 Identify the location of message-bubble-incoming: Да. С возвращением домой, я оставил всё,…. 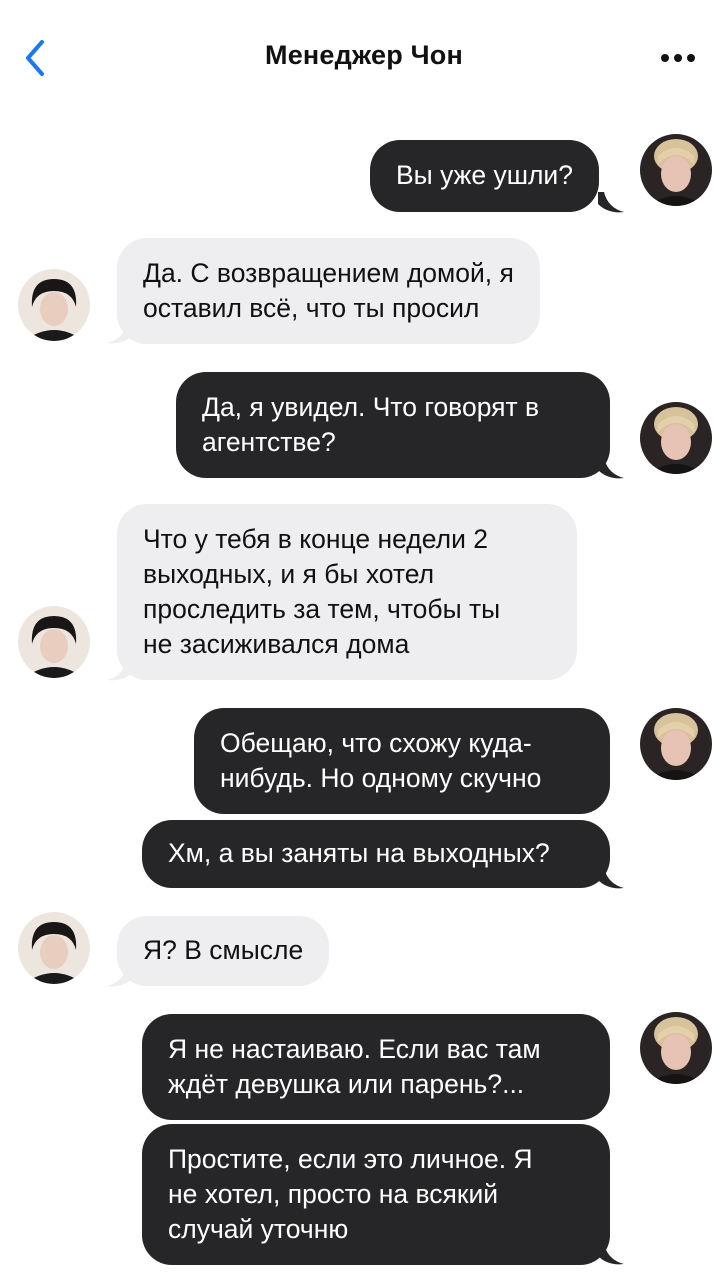
(328, 291).